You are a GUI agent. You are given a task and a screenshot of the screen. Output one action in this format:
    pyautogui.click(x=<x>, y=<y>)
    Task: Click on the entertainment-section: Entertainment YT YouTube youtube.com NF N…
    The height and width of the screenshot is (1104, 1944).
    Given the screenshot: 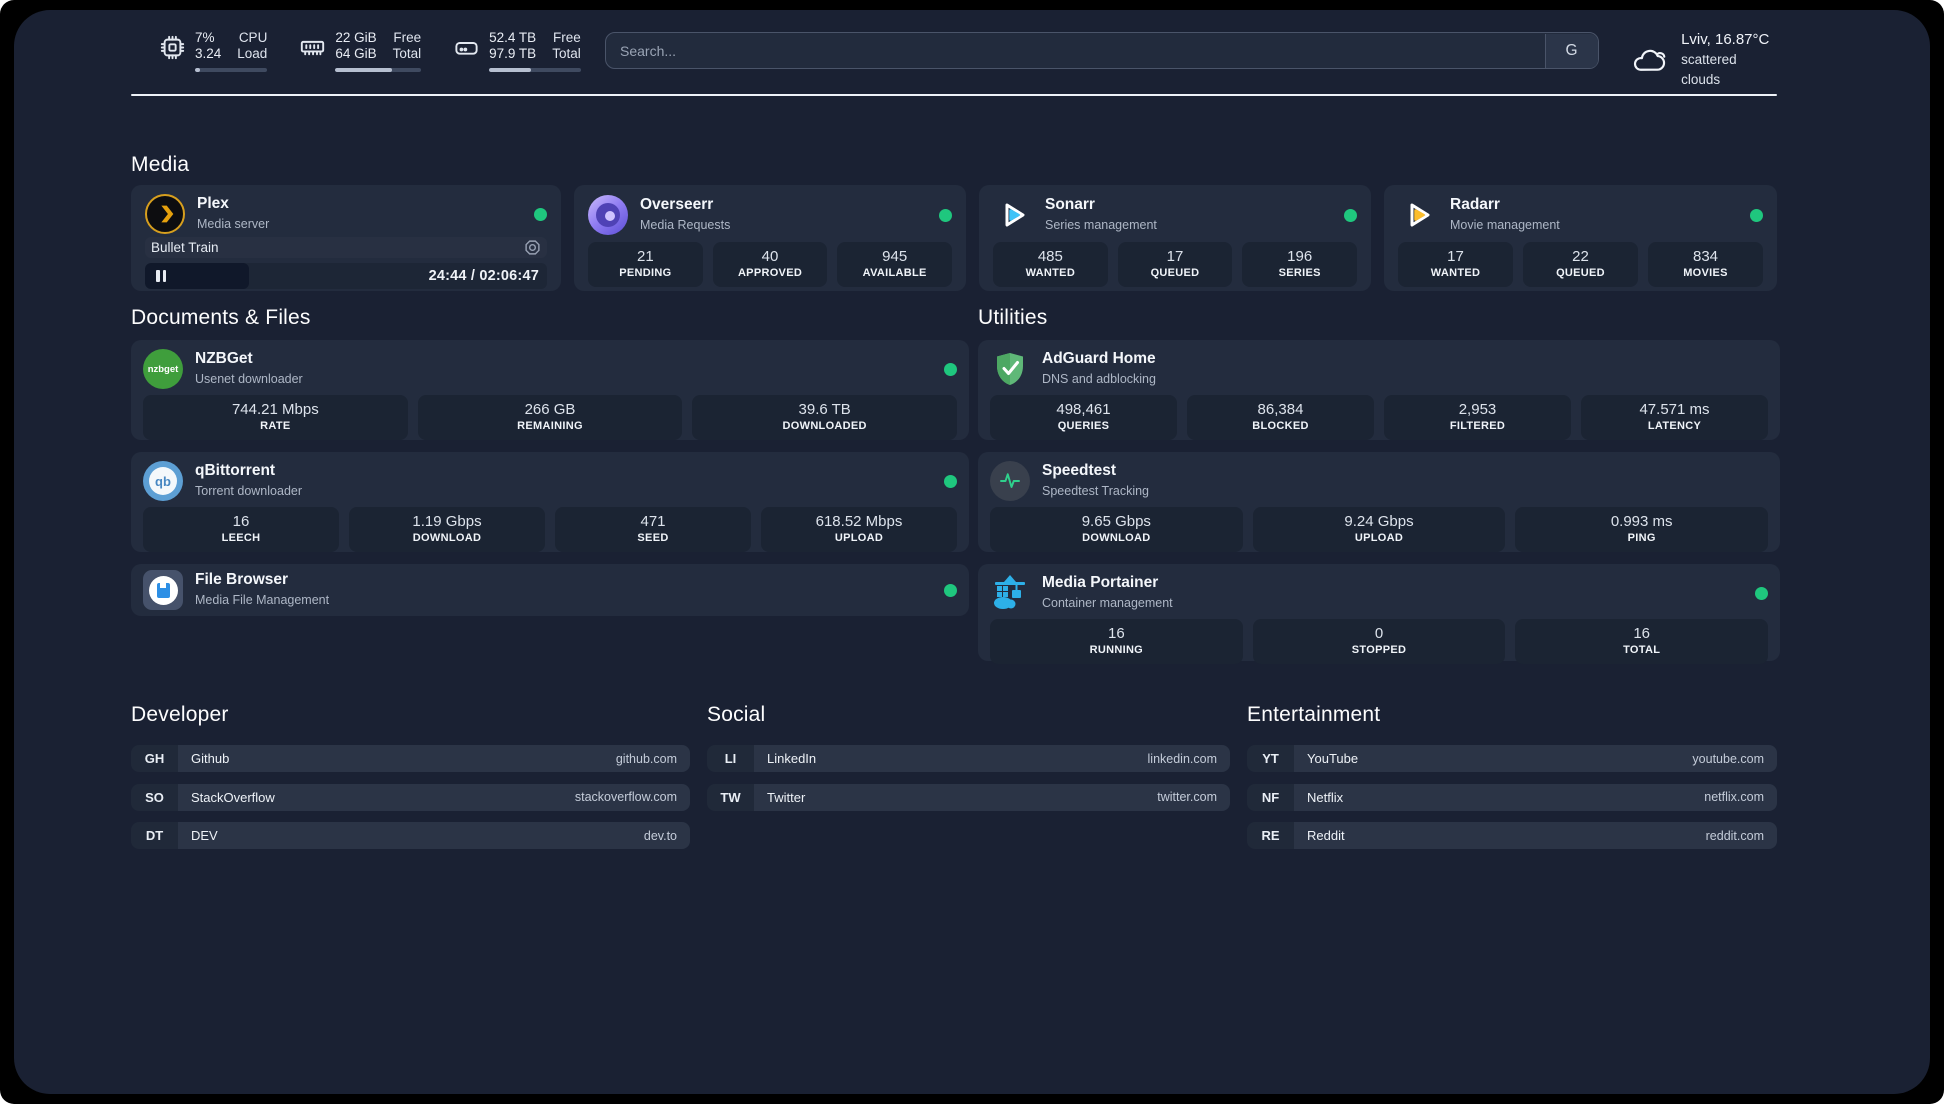 What is the action you would take?
    pyautogui.click(x=1512, y=782)
    